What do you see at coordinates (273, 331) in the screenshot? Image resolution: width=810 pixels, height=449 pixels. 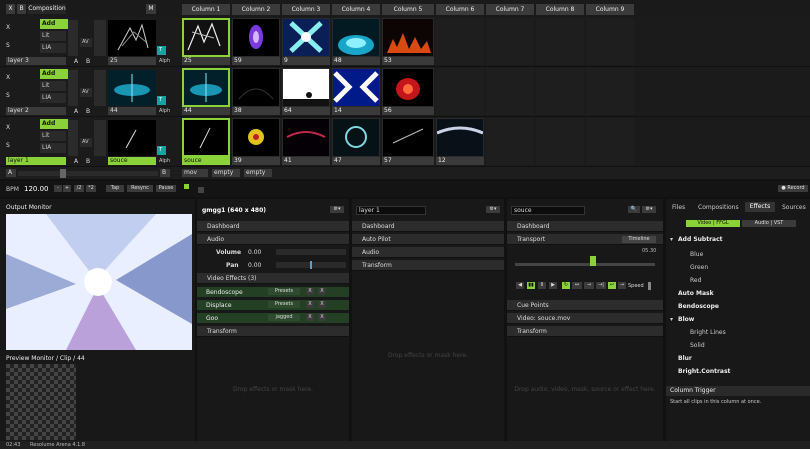 I see `comp-transform-section: Transform` at bounding box center [273, 331].